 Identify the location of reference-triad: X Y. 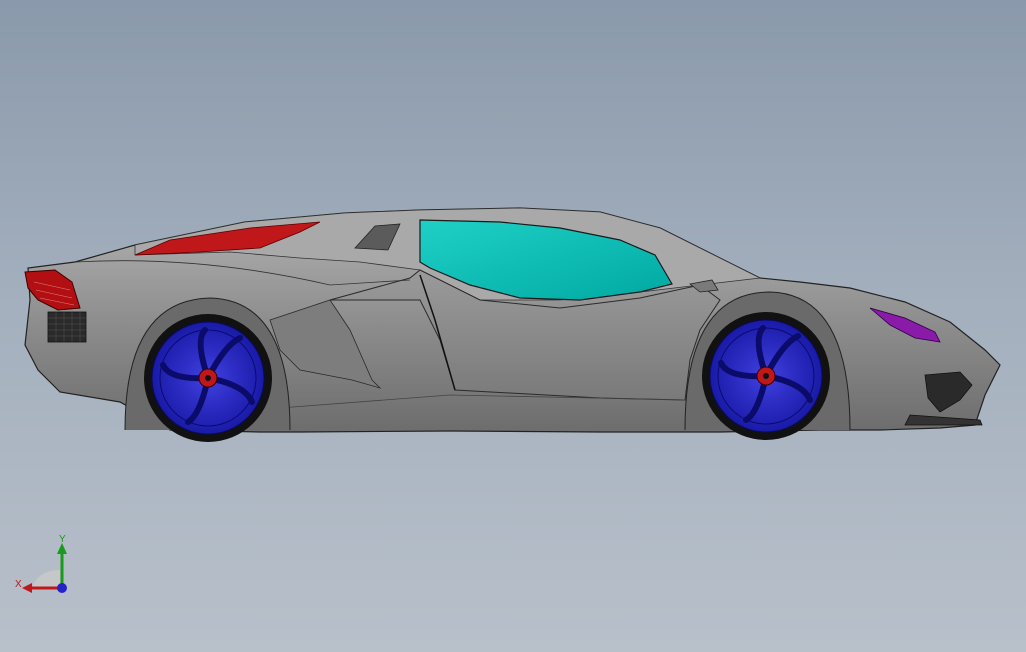
(41, 563).